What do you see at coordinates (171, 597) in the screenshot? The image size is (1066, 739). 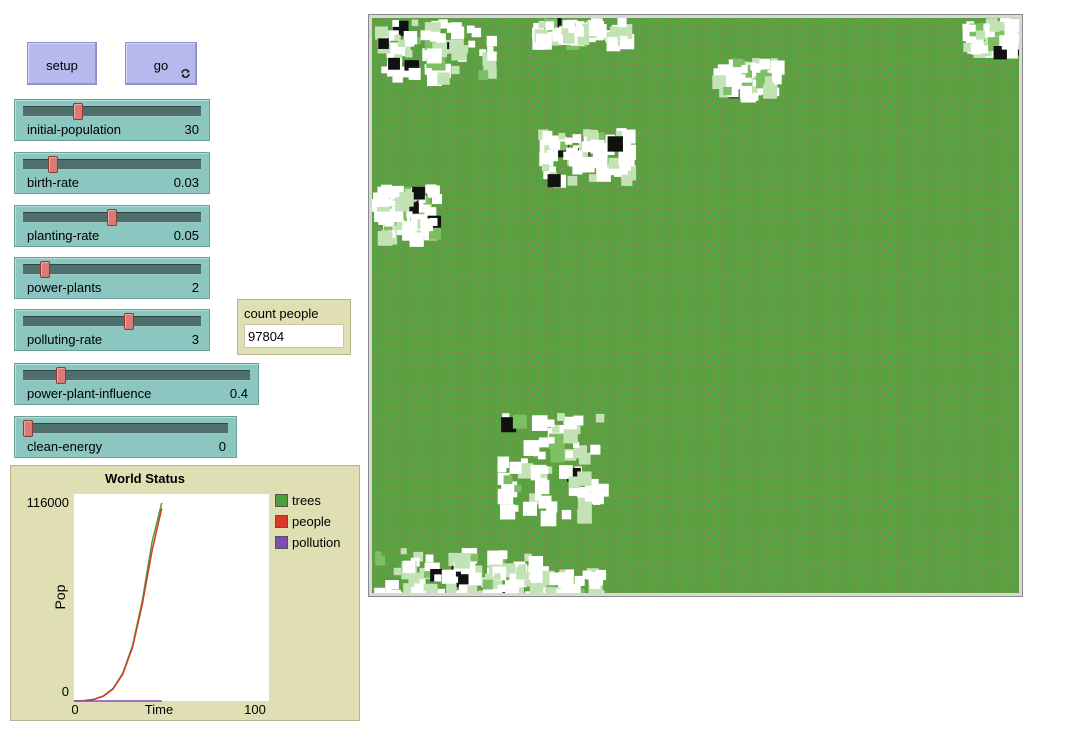 I see `plot-area` at bounding box center [171, 597].